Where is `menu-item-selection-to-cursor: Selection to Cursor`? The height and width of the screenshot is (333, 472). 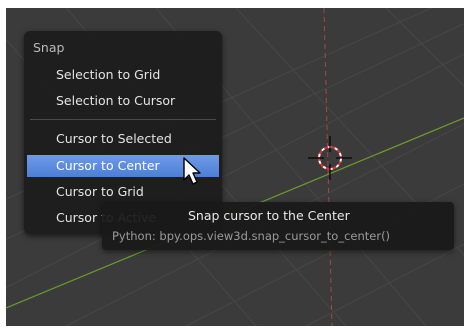
menu-item-selection-to-cursor: Selection to Cursor is located at coordinates (123, 101).